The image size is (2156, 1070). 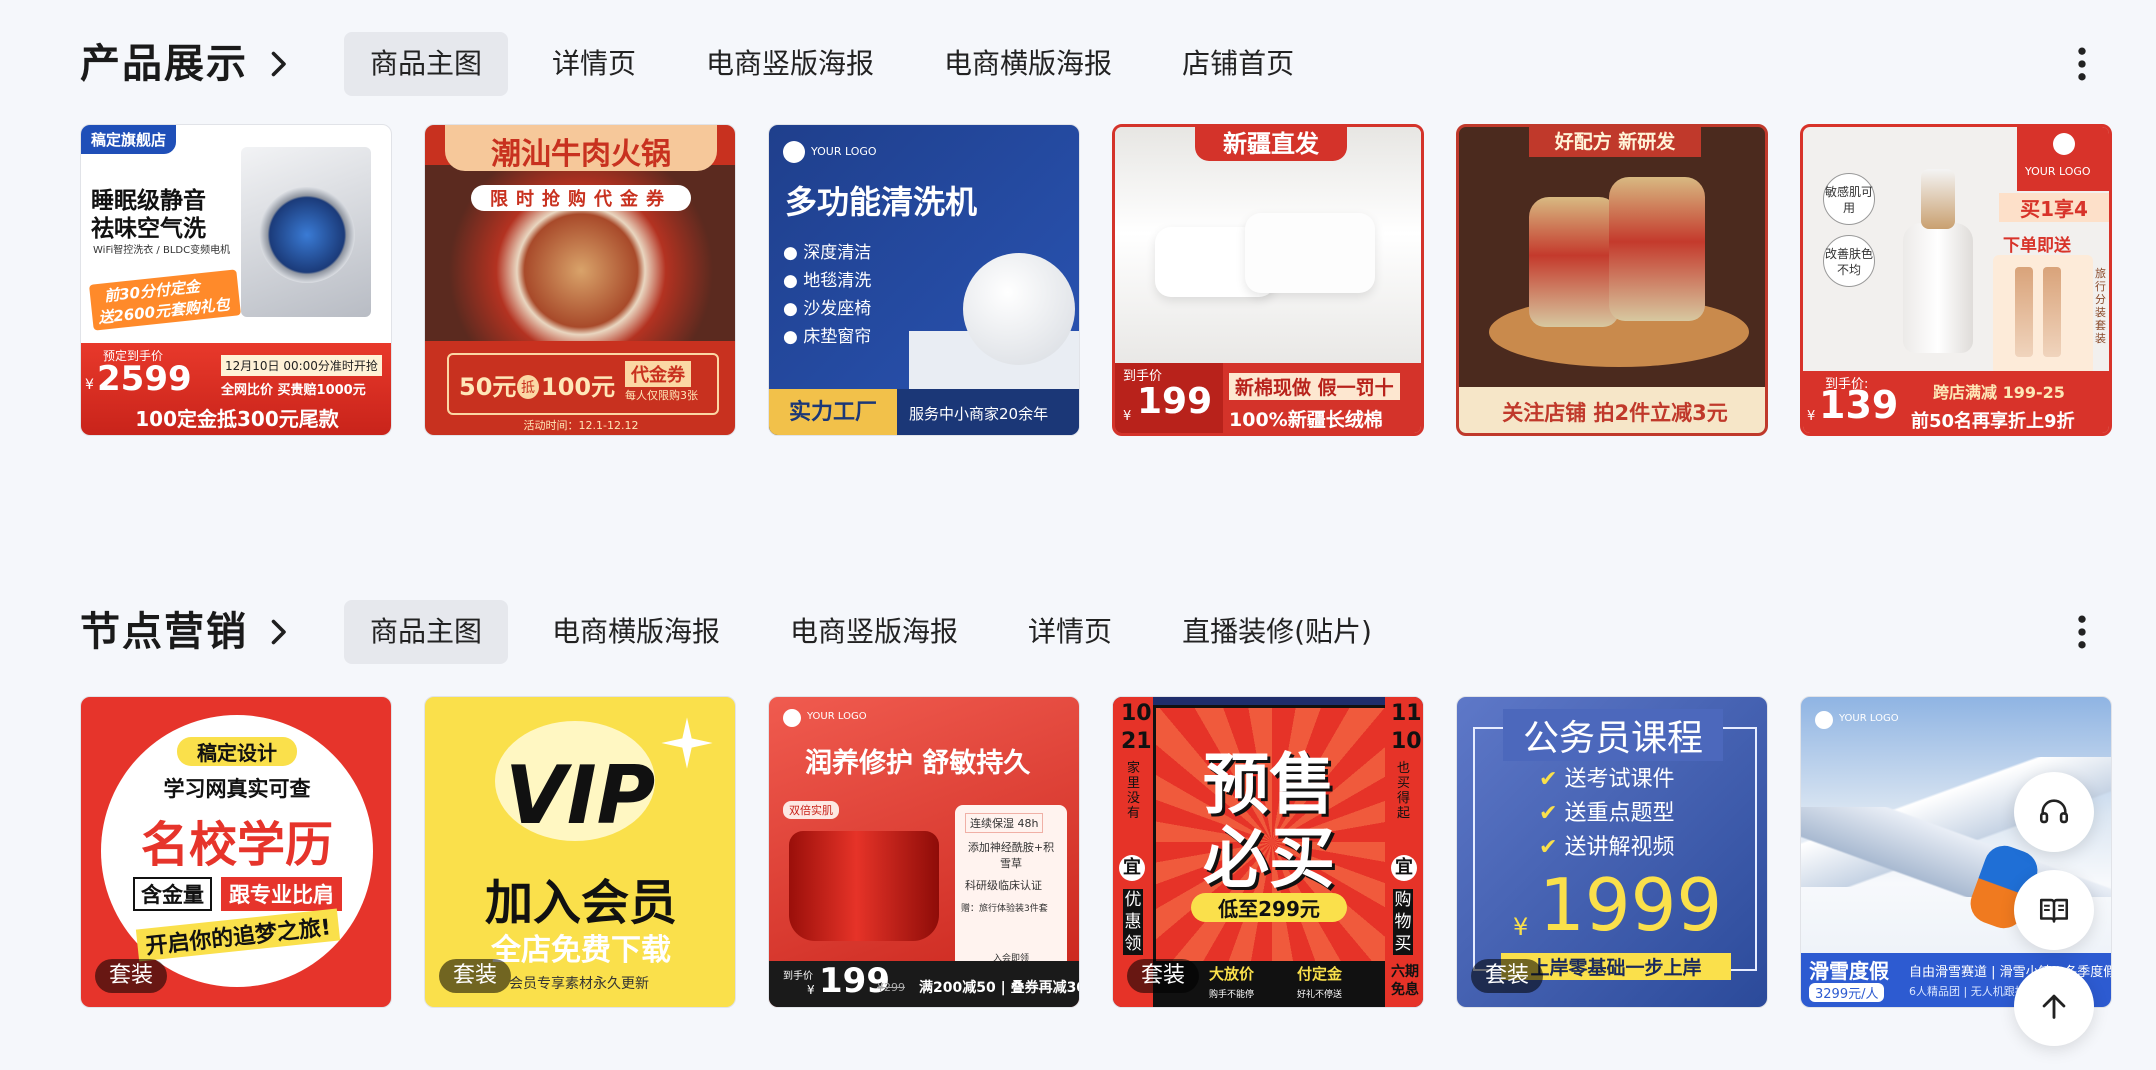 I want to click on jar-right, so click(x=1657, y=249).